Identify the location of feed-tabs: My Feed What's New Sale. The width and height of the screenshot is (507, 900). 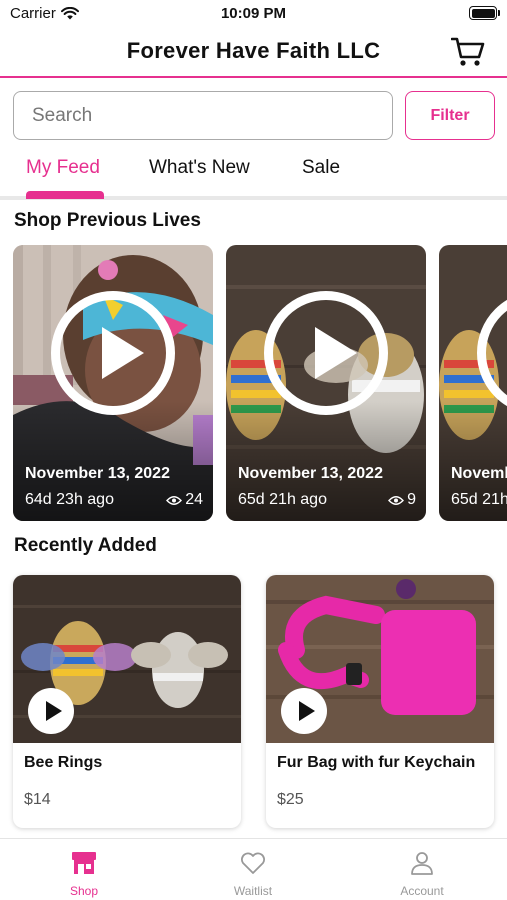
(253, 175).